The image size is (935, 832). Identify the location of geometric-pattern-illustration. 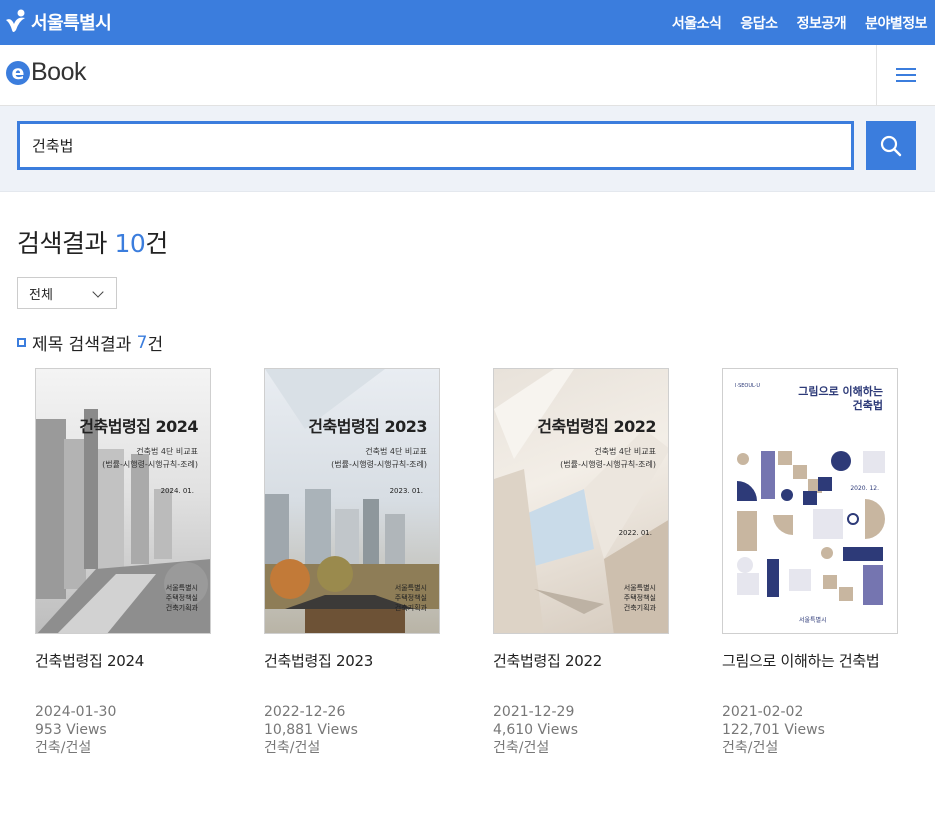
(811, 528).